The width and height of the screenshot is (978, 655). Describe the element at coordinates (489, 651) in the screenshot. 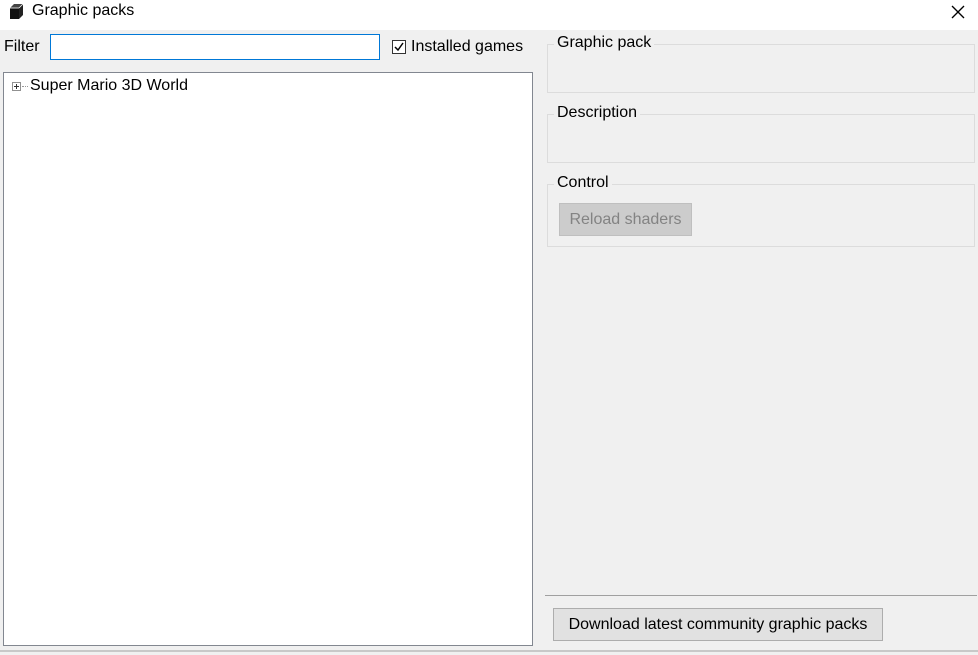

I see `bottom-border` at that location.